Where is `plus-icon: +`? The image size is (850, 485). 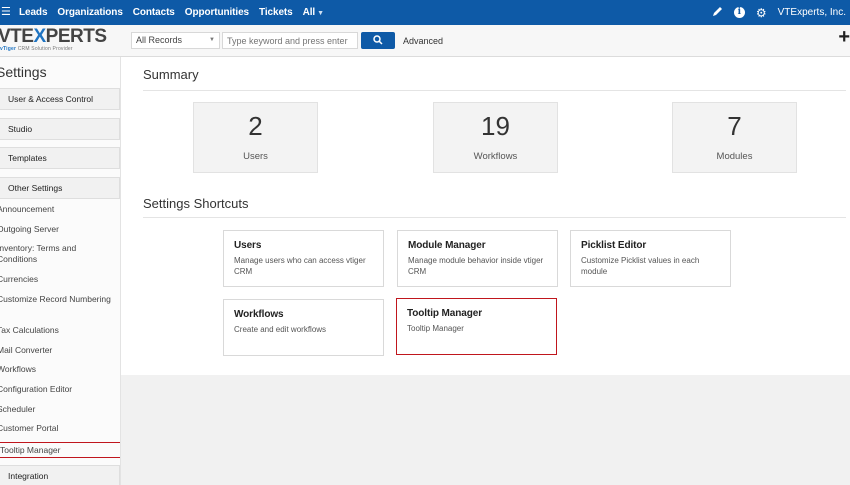 plus-icon: + is located at coordinates (844, 37).